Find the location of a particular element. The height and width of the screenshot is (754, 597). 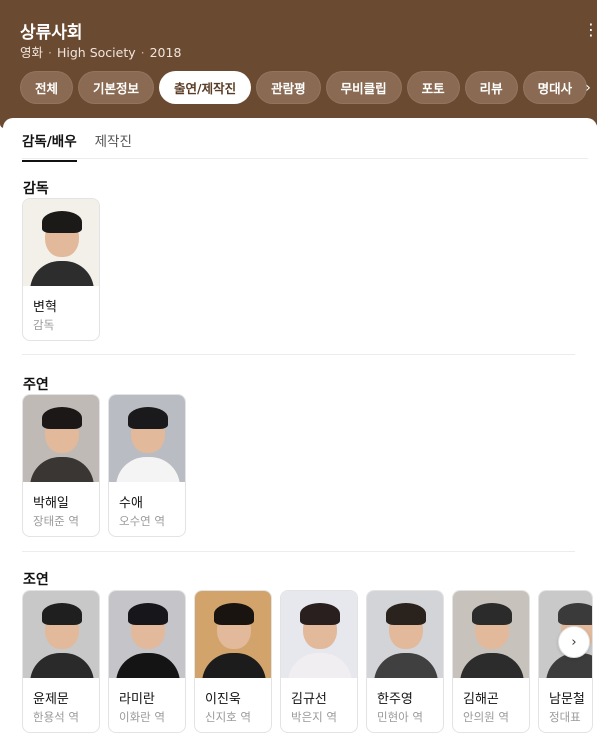

person-card: 김규선 박은지 역 is located at coordinates (319, 661).